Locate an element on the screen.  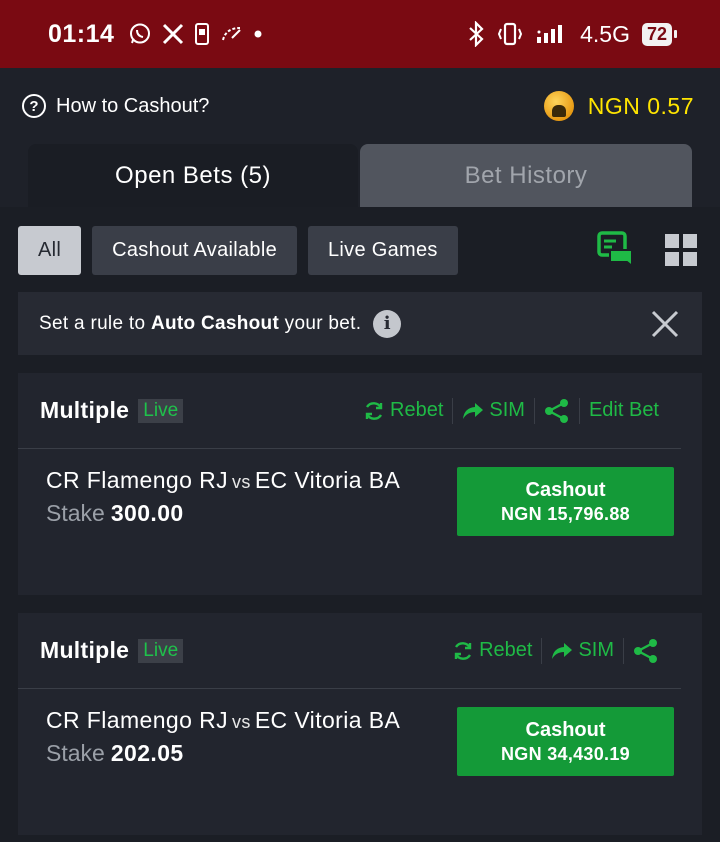
filter-bar: All Cashout Available Live Games is located at coordinates (360, 250).